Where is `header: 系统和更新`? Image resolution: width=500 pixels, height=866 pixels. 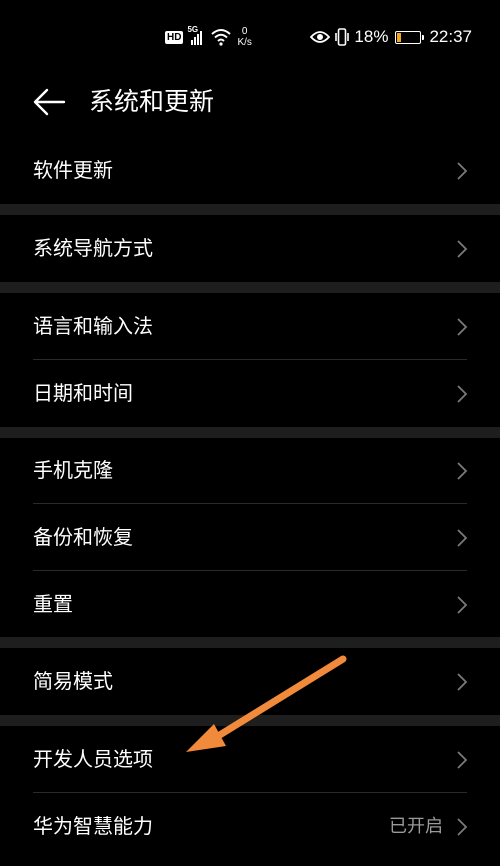
header: 系统和更新 is located at coordinates (250, 102).